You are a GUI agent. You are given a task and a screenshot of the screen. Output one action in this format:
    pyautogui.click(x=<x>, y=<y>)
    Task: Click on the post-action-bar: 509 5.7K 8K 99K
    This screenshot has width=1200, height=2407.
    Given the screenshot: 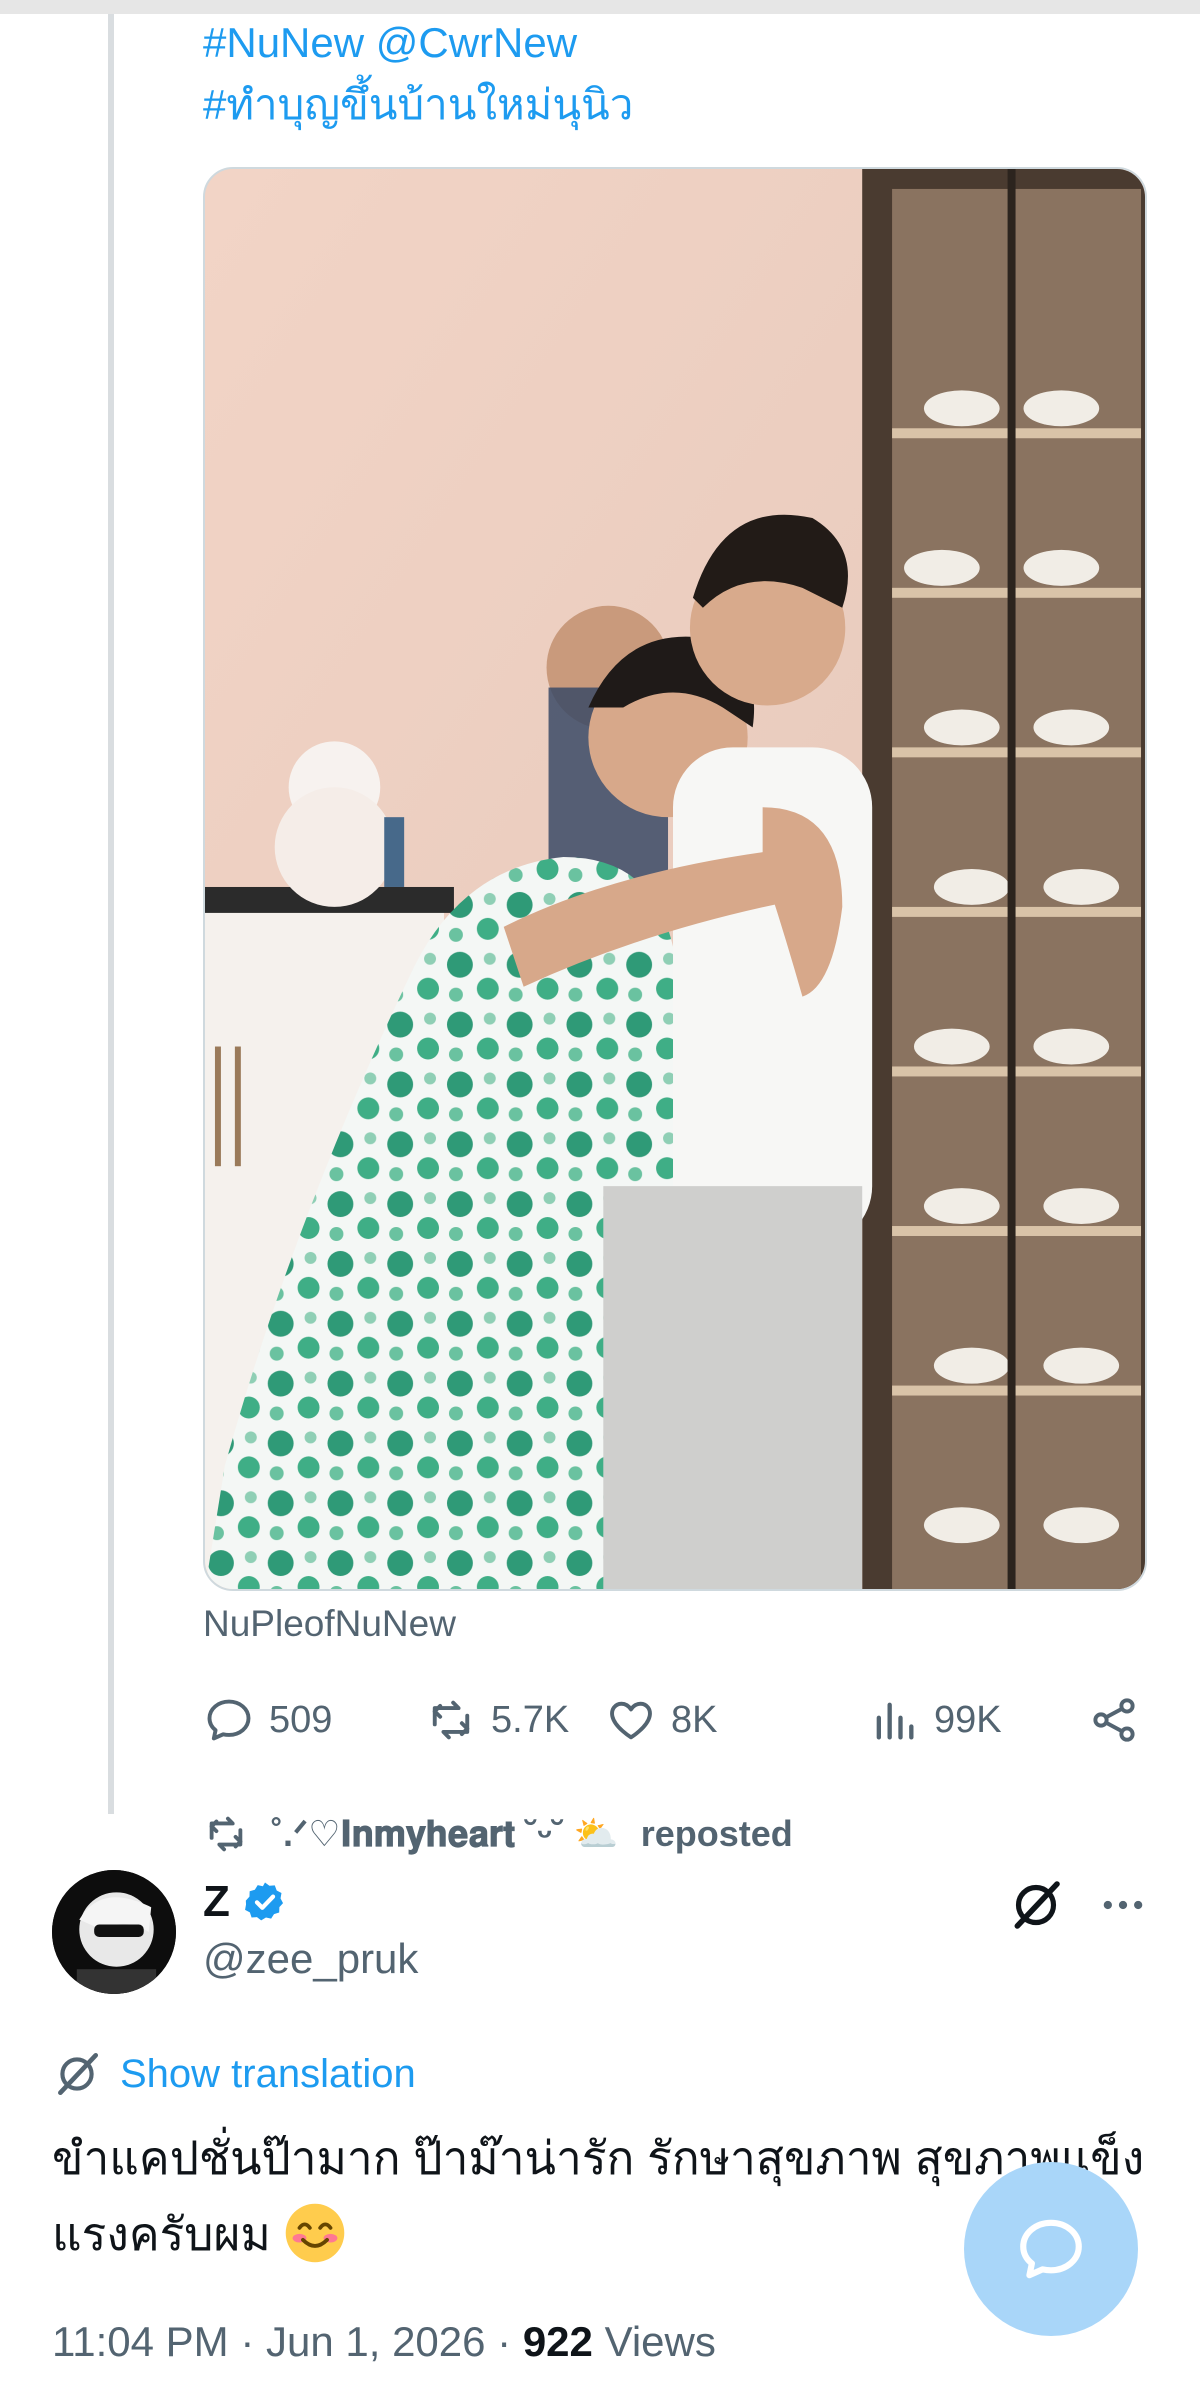 What is the action you would take?
    pyautogui.click(x=675, y=1720)
    